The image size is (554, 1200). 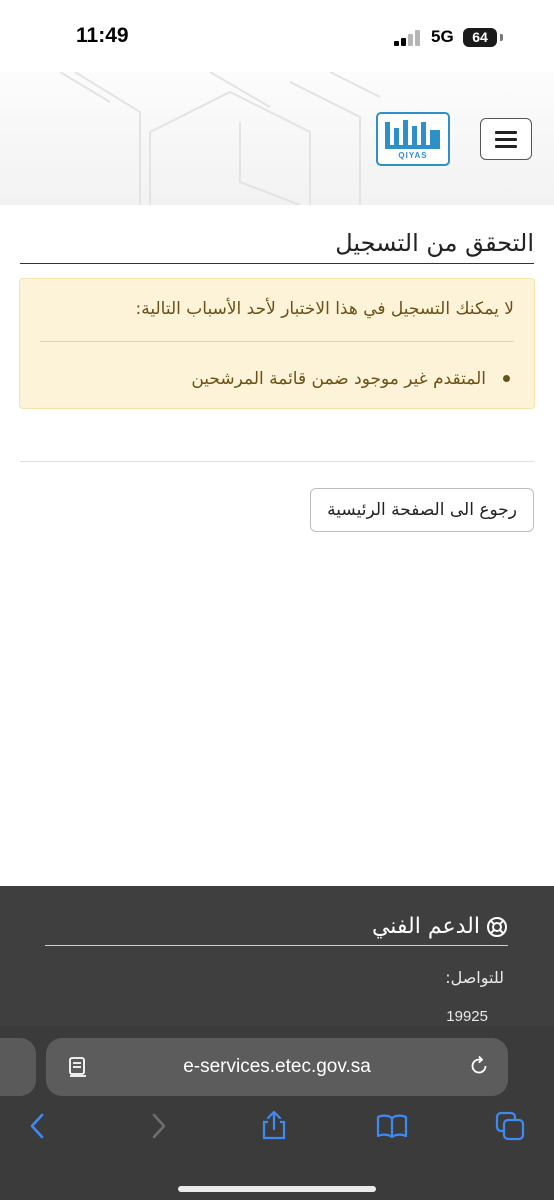 I want to click on header-pattern, so click(x=220, y=138).